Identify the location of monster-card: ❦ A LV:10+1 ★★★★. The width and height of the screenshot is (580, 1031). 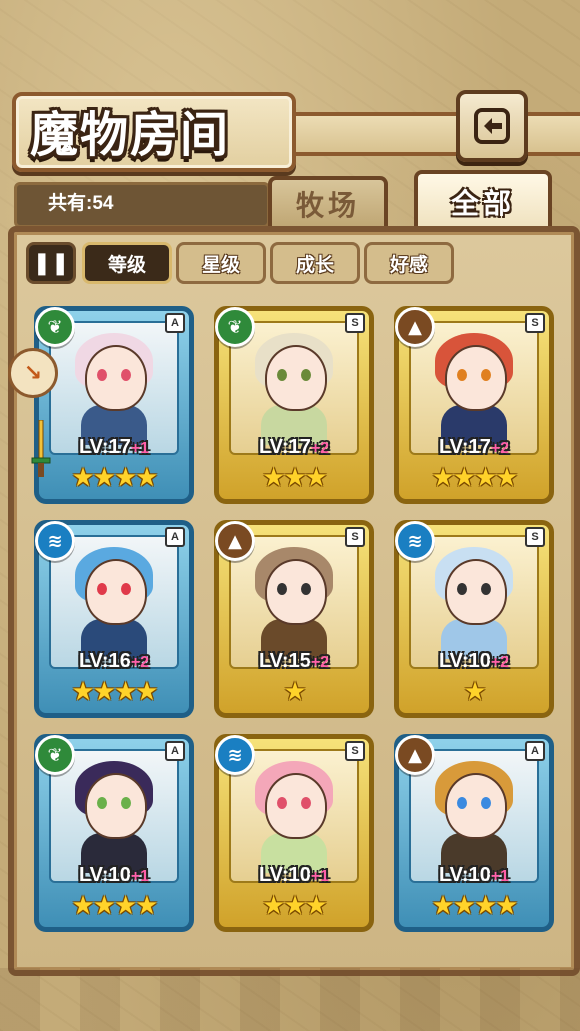
(114, 833).